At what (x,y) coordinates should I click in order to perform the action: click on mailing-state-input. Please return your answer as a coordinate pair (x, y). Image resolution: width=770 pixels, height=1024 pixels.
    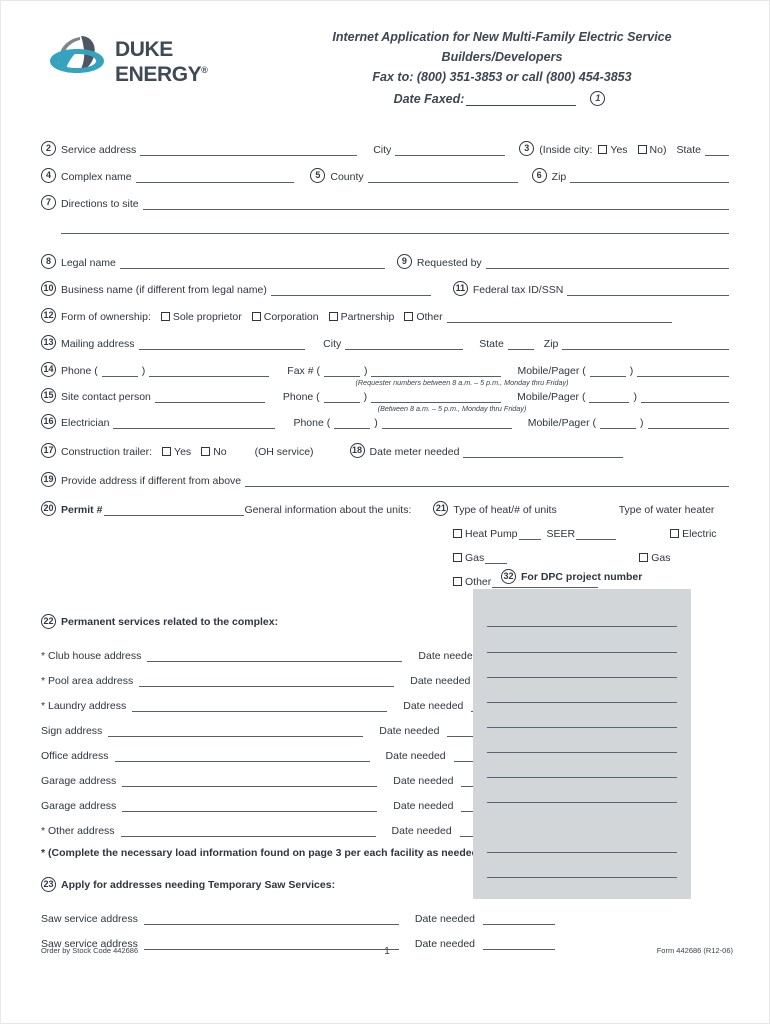
    Looking at the image, I should click on (520, 344).